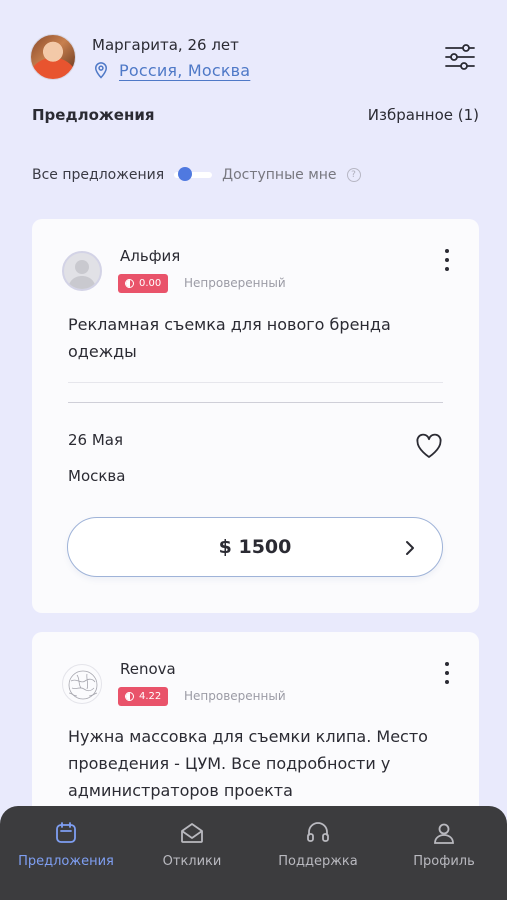 This screenshot has width=507, height=900. I want to click on user-name: Маргарита, 26 лет, so click(165, 45).